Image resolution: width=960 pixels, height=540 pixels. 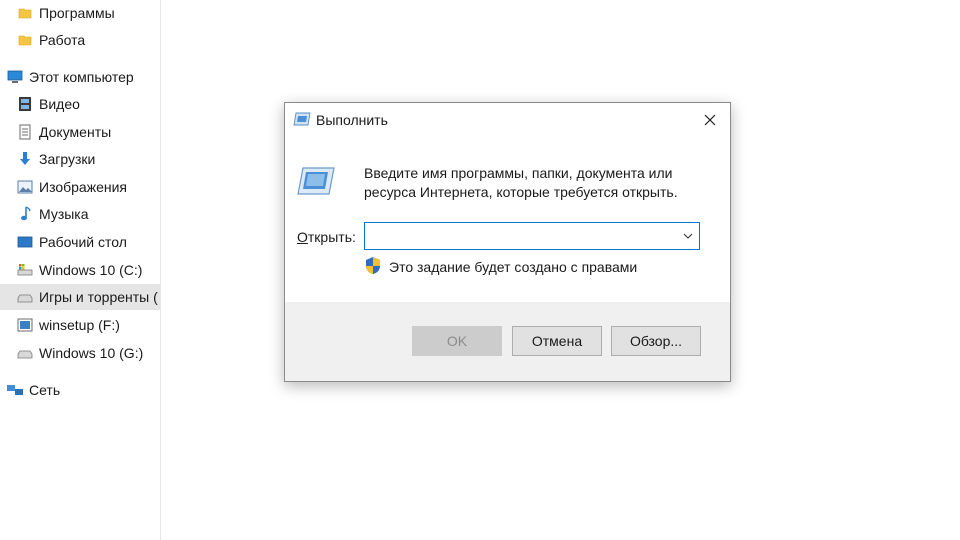 I want to click on nav-item-label: Windows 10 (G:), so click(x=91, y=353).